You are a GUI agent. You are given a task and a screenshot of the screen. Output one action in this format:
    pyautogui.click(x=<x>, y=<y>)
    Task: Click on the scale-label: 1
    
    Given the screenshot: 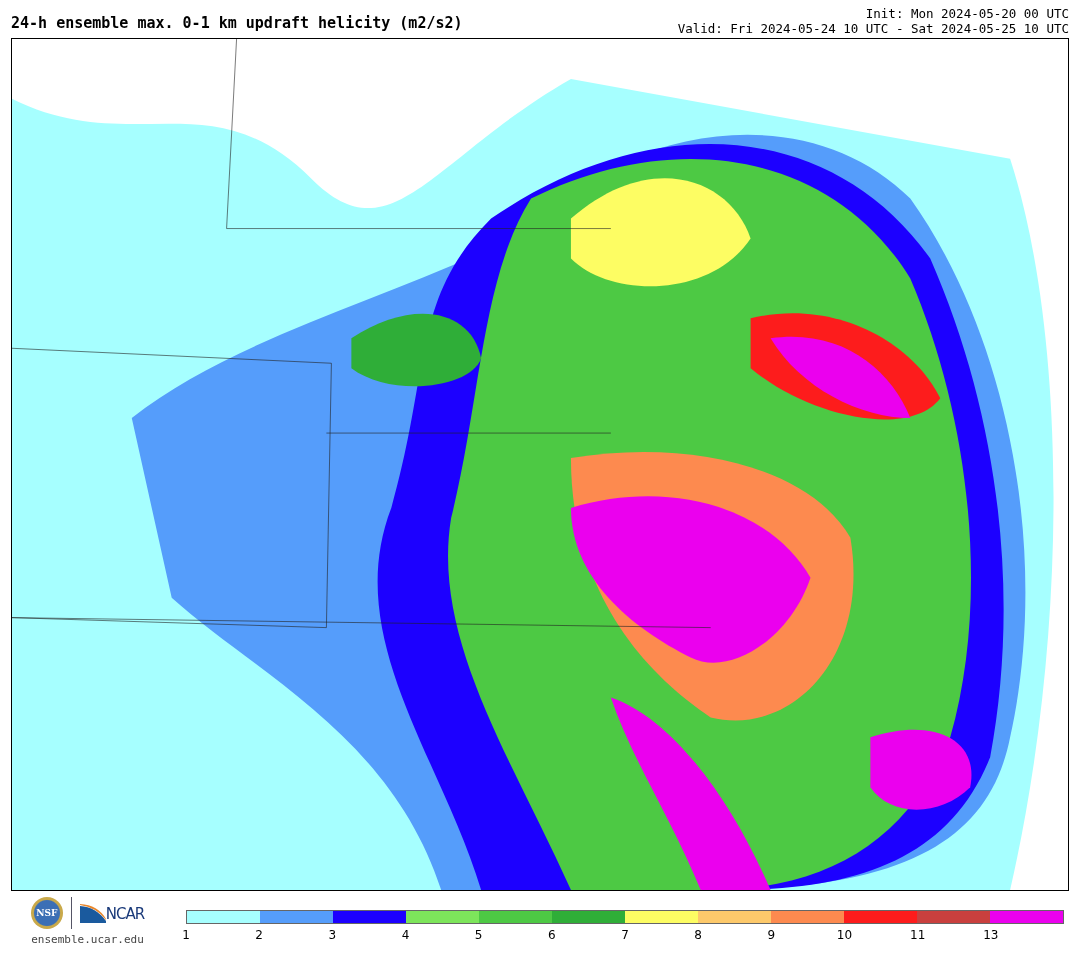 What is the action you would take?
    pyautogui.click(x=186, y=935)
    